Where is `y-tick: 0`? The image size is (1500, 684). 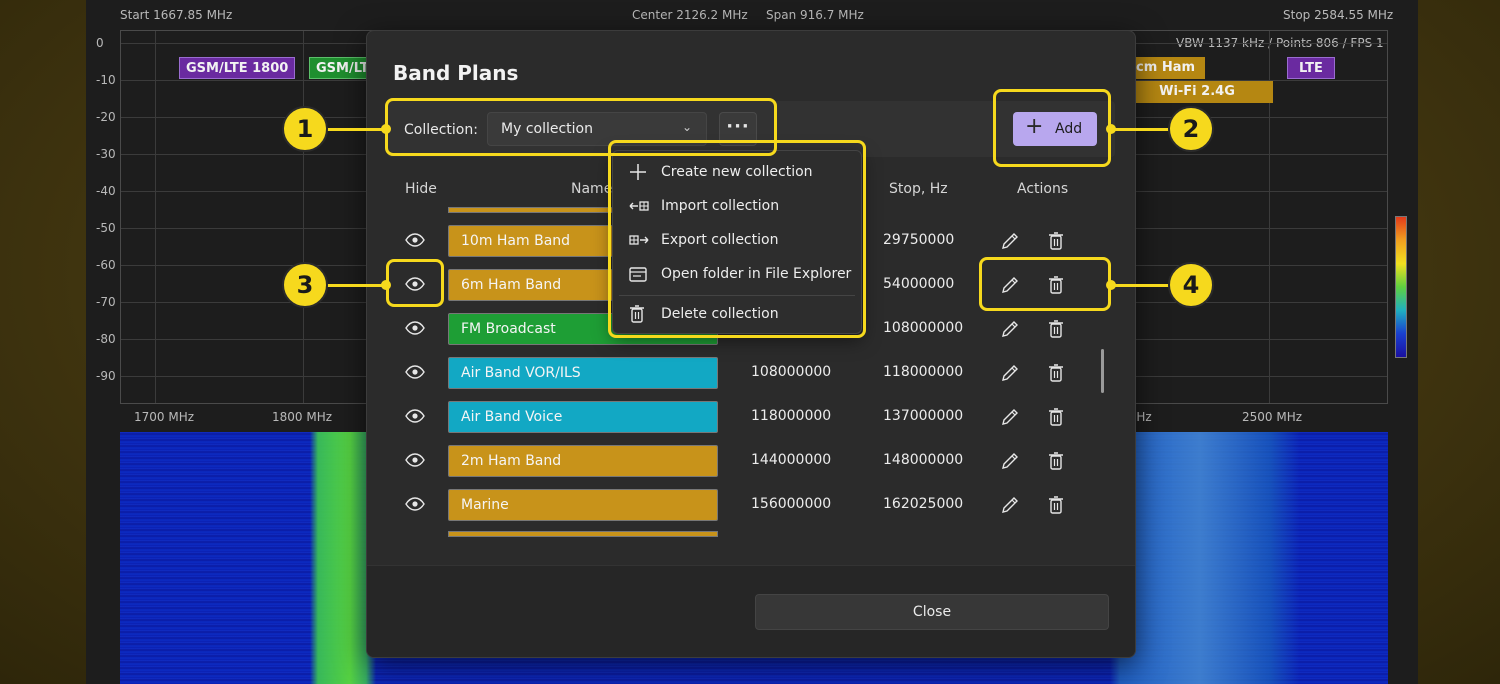 y-tick: 0 is located at coordinates (100, 43).